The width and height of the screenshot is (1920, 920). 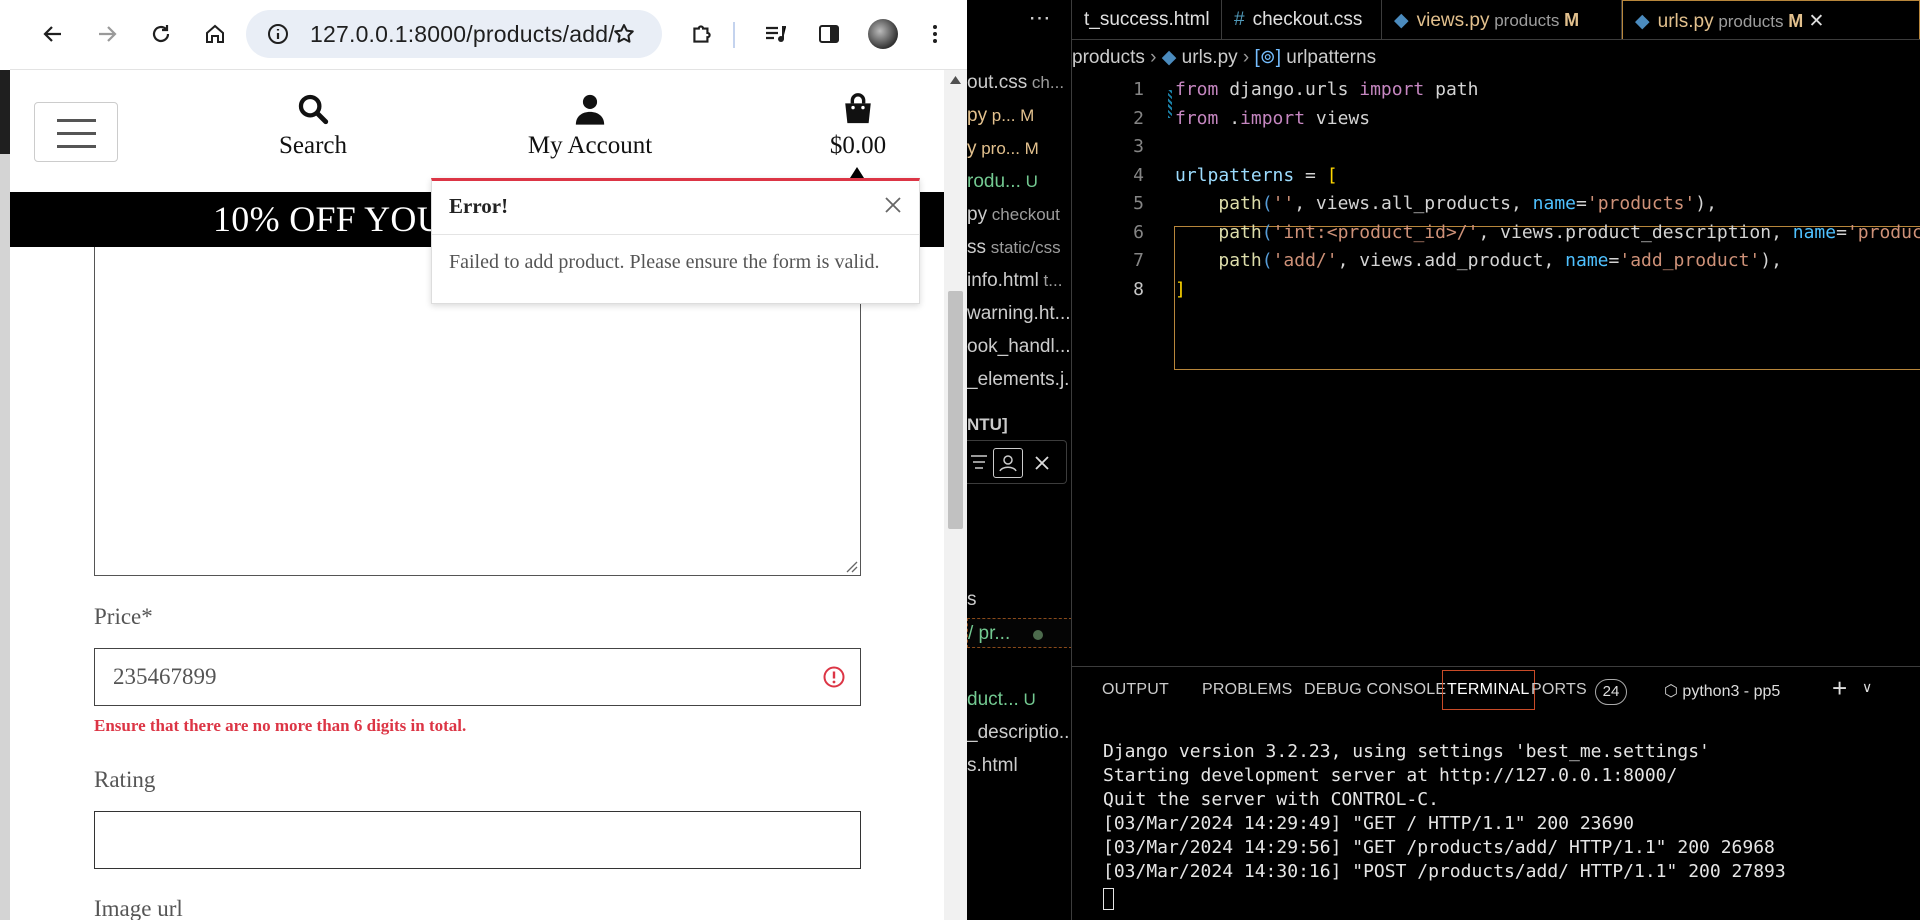 I want to click on modified-badge: M, so click(x=1572, y=20).